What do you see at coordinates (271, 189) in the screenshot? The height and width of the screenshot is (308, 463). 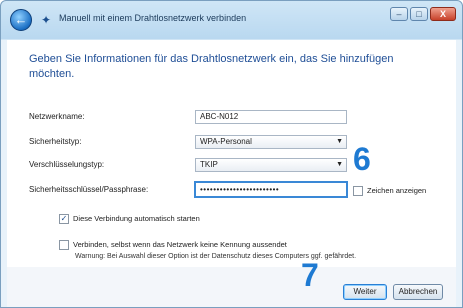 I see `security-key-input: ••••••••••••••••••••••••` at bounding box center [271, 189].